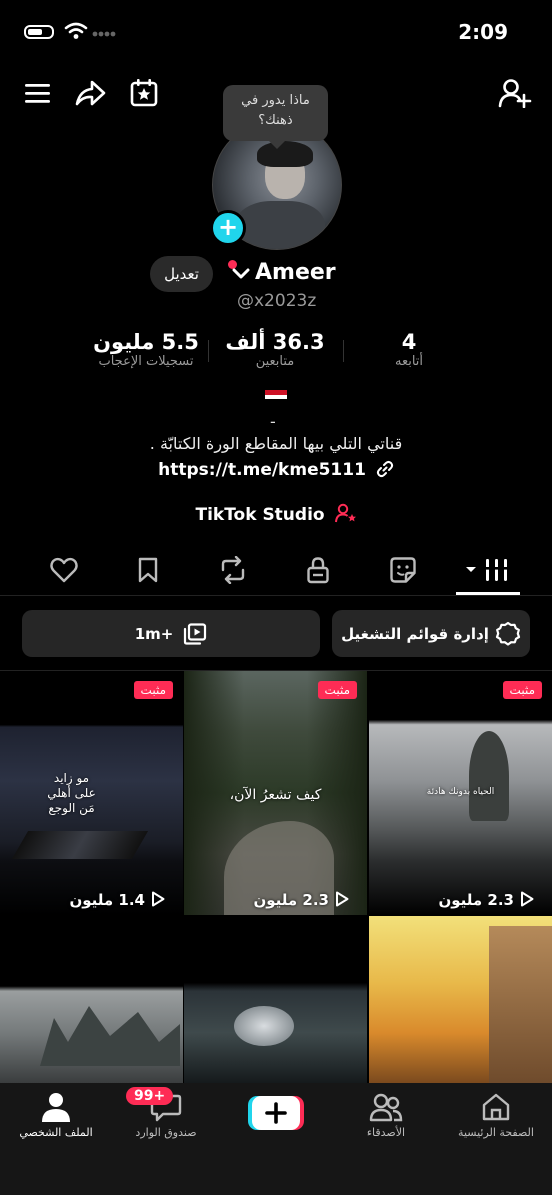 The width and height of the screenshot is (552, 1195). I want to click on profile-name: Ameer, so click(295, 272).